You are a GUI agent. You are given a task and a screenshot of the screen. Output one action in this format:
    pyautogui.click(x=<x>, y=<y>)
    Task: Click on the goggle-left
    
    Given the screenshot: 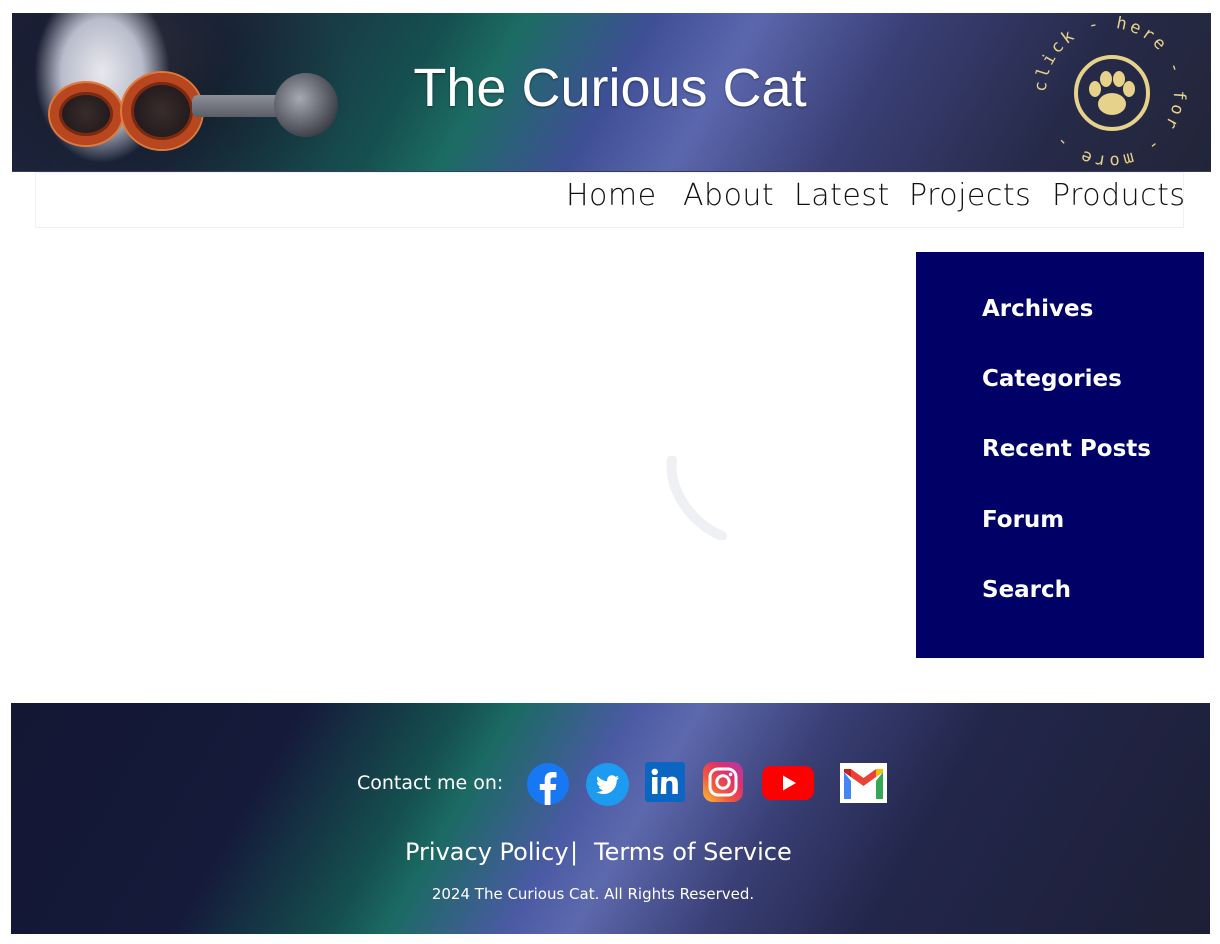 What is the action you would take?
    pyautogui.click(x=86, y=114)
    